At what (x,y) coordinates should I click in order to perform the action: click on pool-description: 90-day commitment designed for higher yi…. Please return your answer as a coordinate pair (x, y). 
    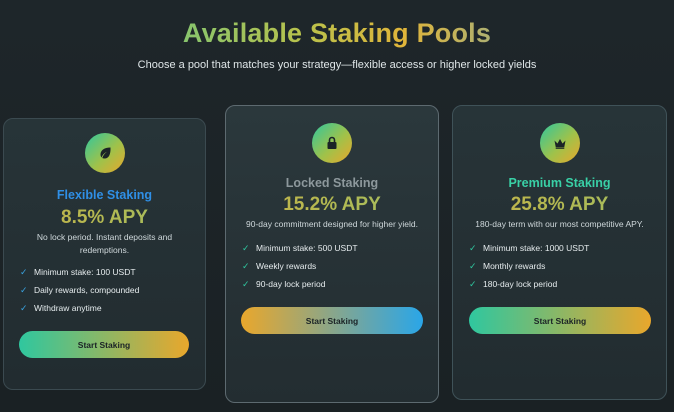
    Looking at the image, I should click on (332, 224).